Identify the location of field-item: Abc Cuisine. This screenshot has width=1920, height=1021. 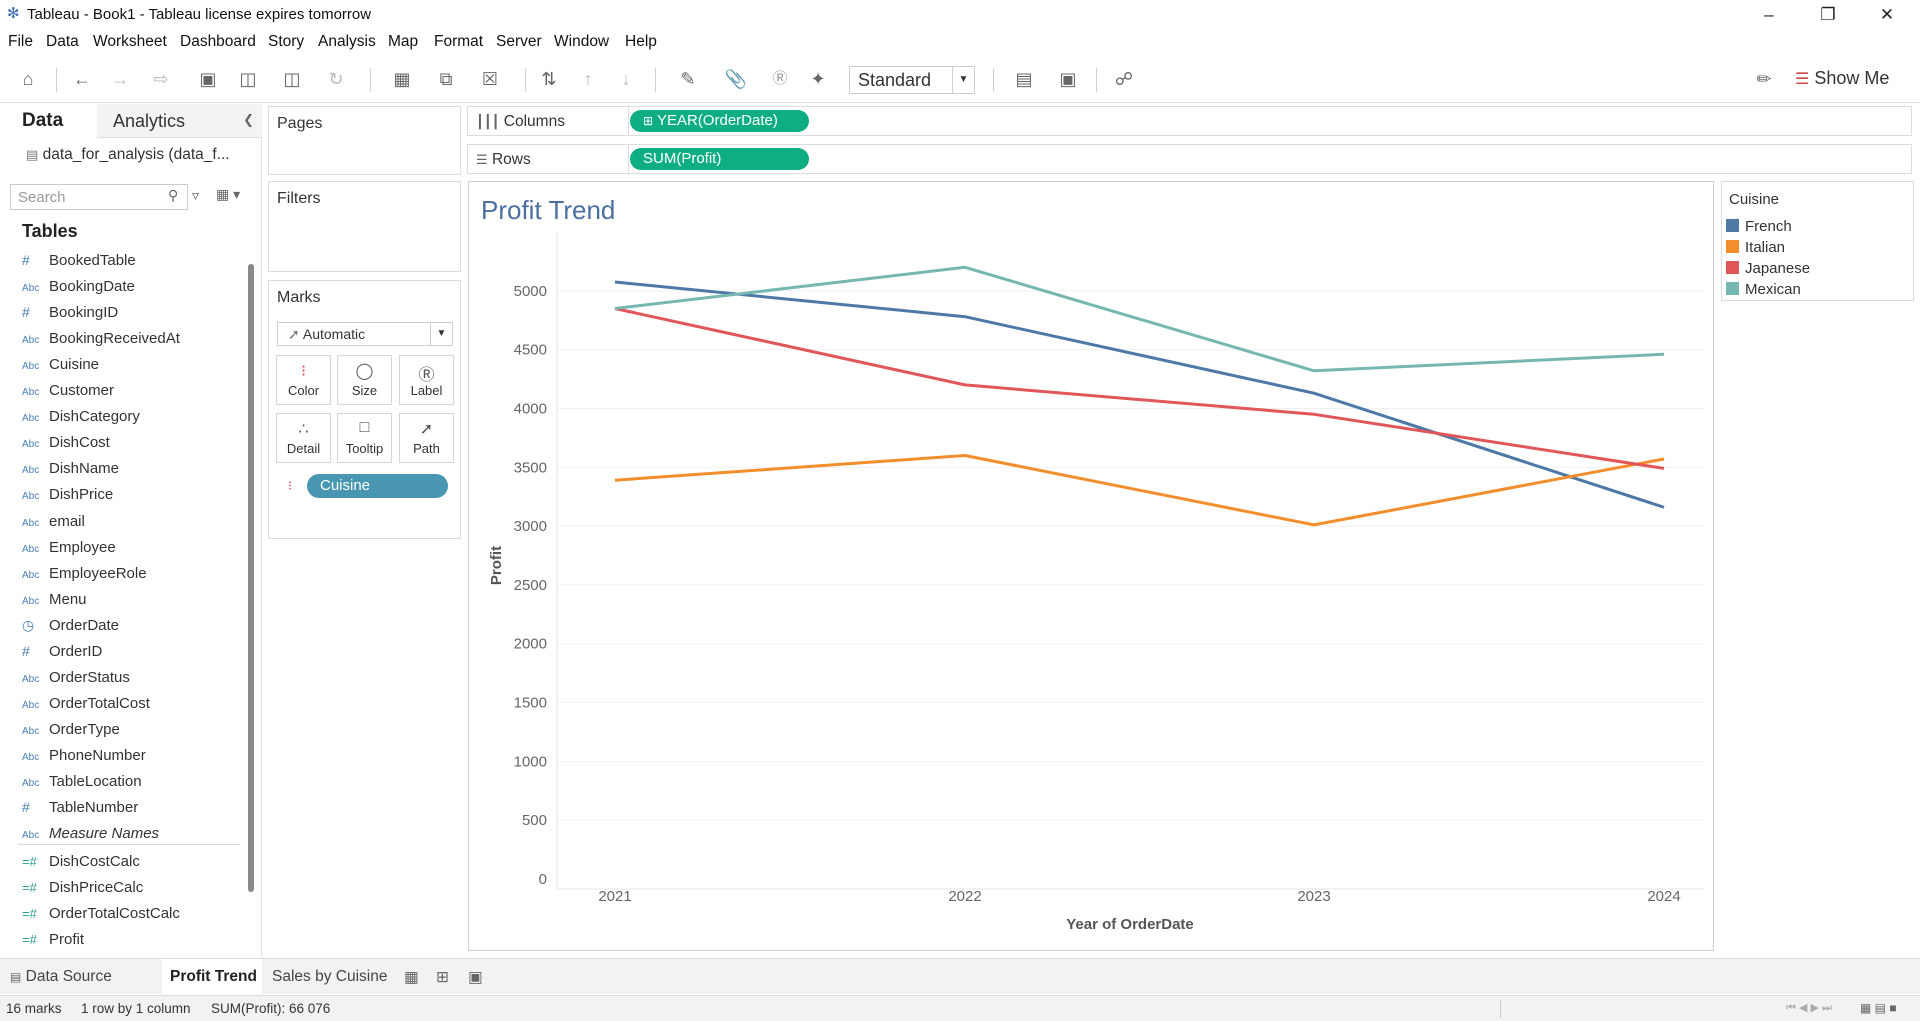
(60, 368).